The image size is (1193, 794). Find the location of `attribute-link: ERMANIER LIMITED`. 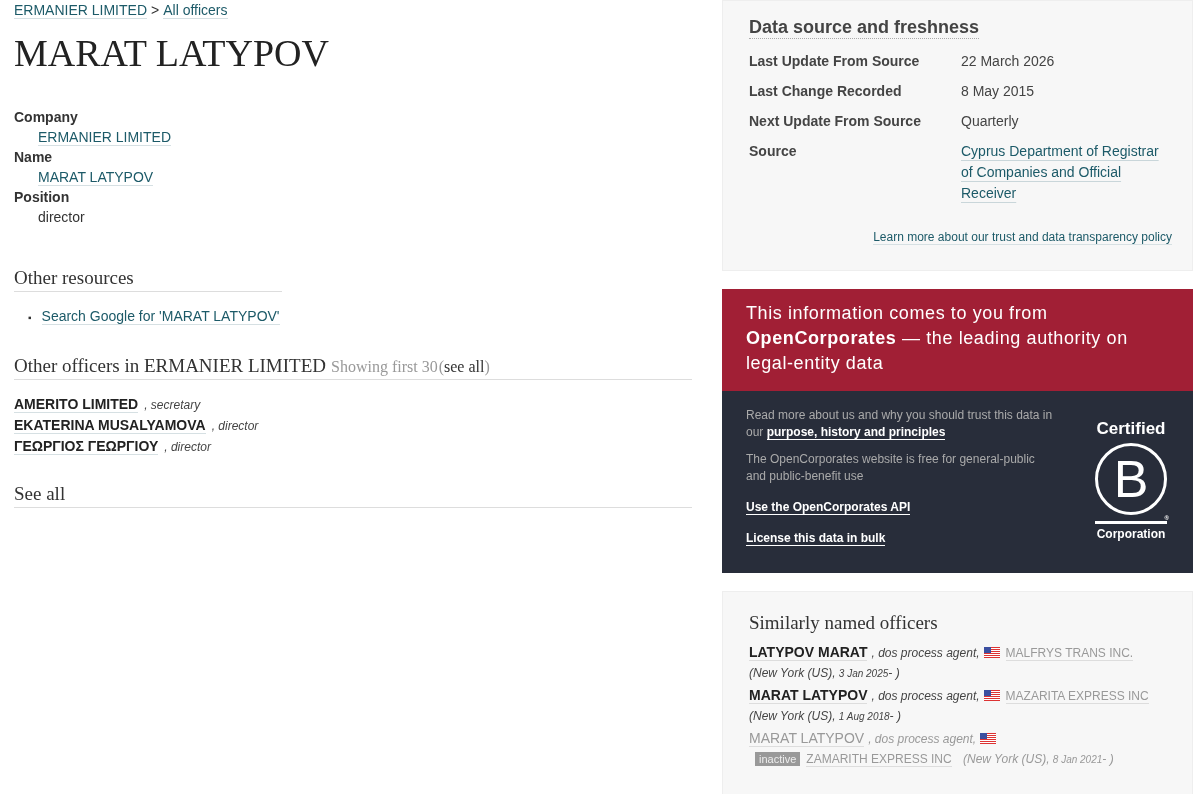

attribute-link: ERMANIER LIMITED is located at coordinates (104, 137).